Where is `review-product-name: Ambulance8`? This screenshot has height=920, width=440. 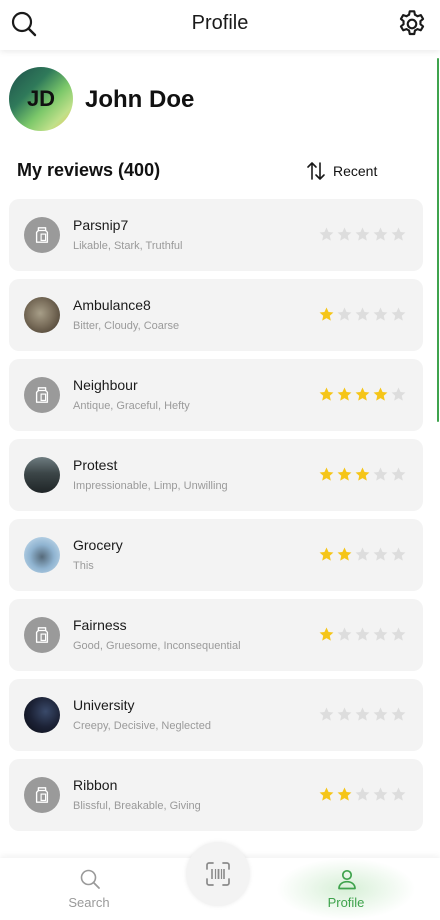
review-product-name: Ambulance8 is located at coordinates (112, 305).